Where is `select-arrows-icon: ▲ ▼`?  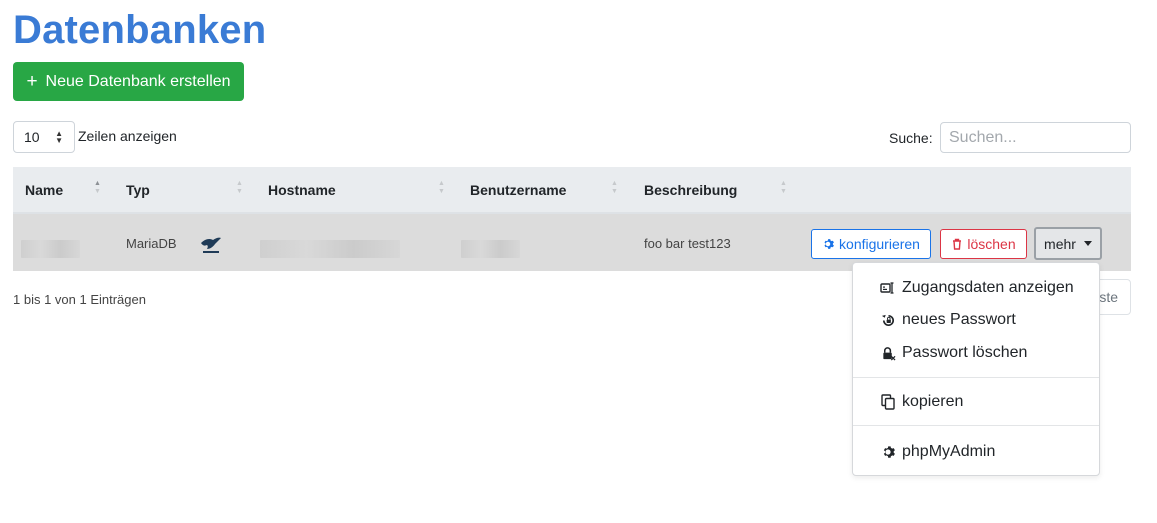
select-arrows-icon: ▲ ▼ is located at coordinates (59, 137).